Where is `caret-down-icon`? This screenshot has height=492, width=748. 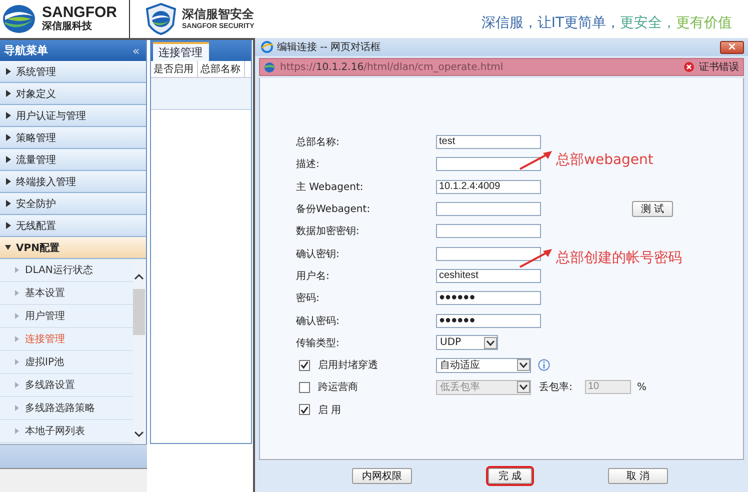 caret-down-icon is located at coordinates (8, 247).